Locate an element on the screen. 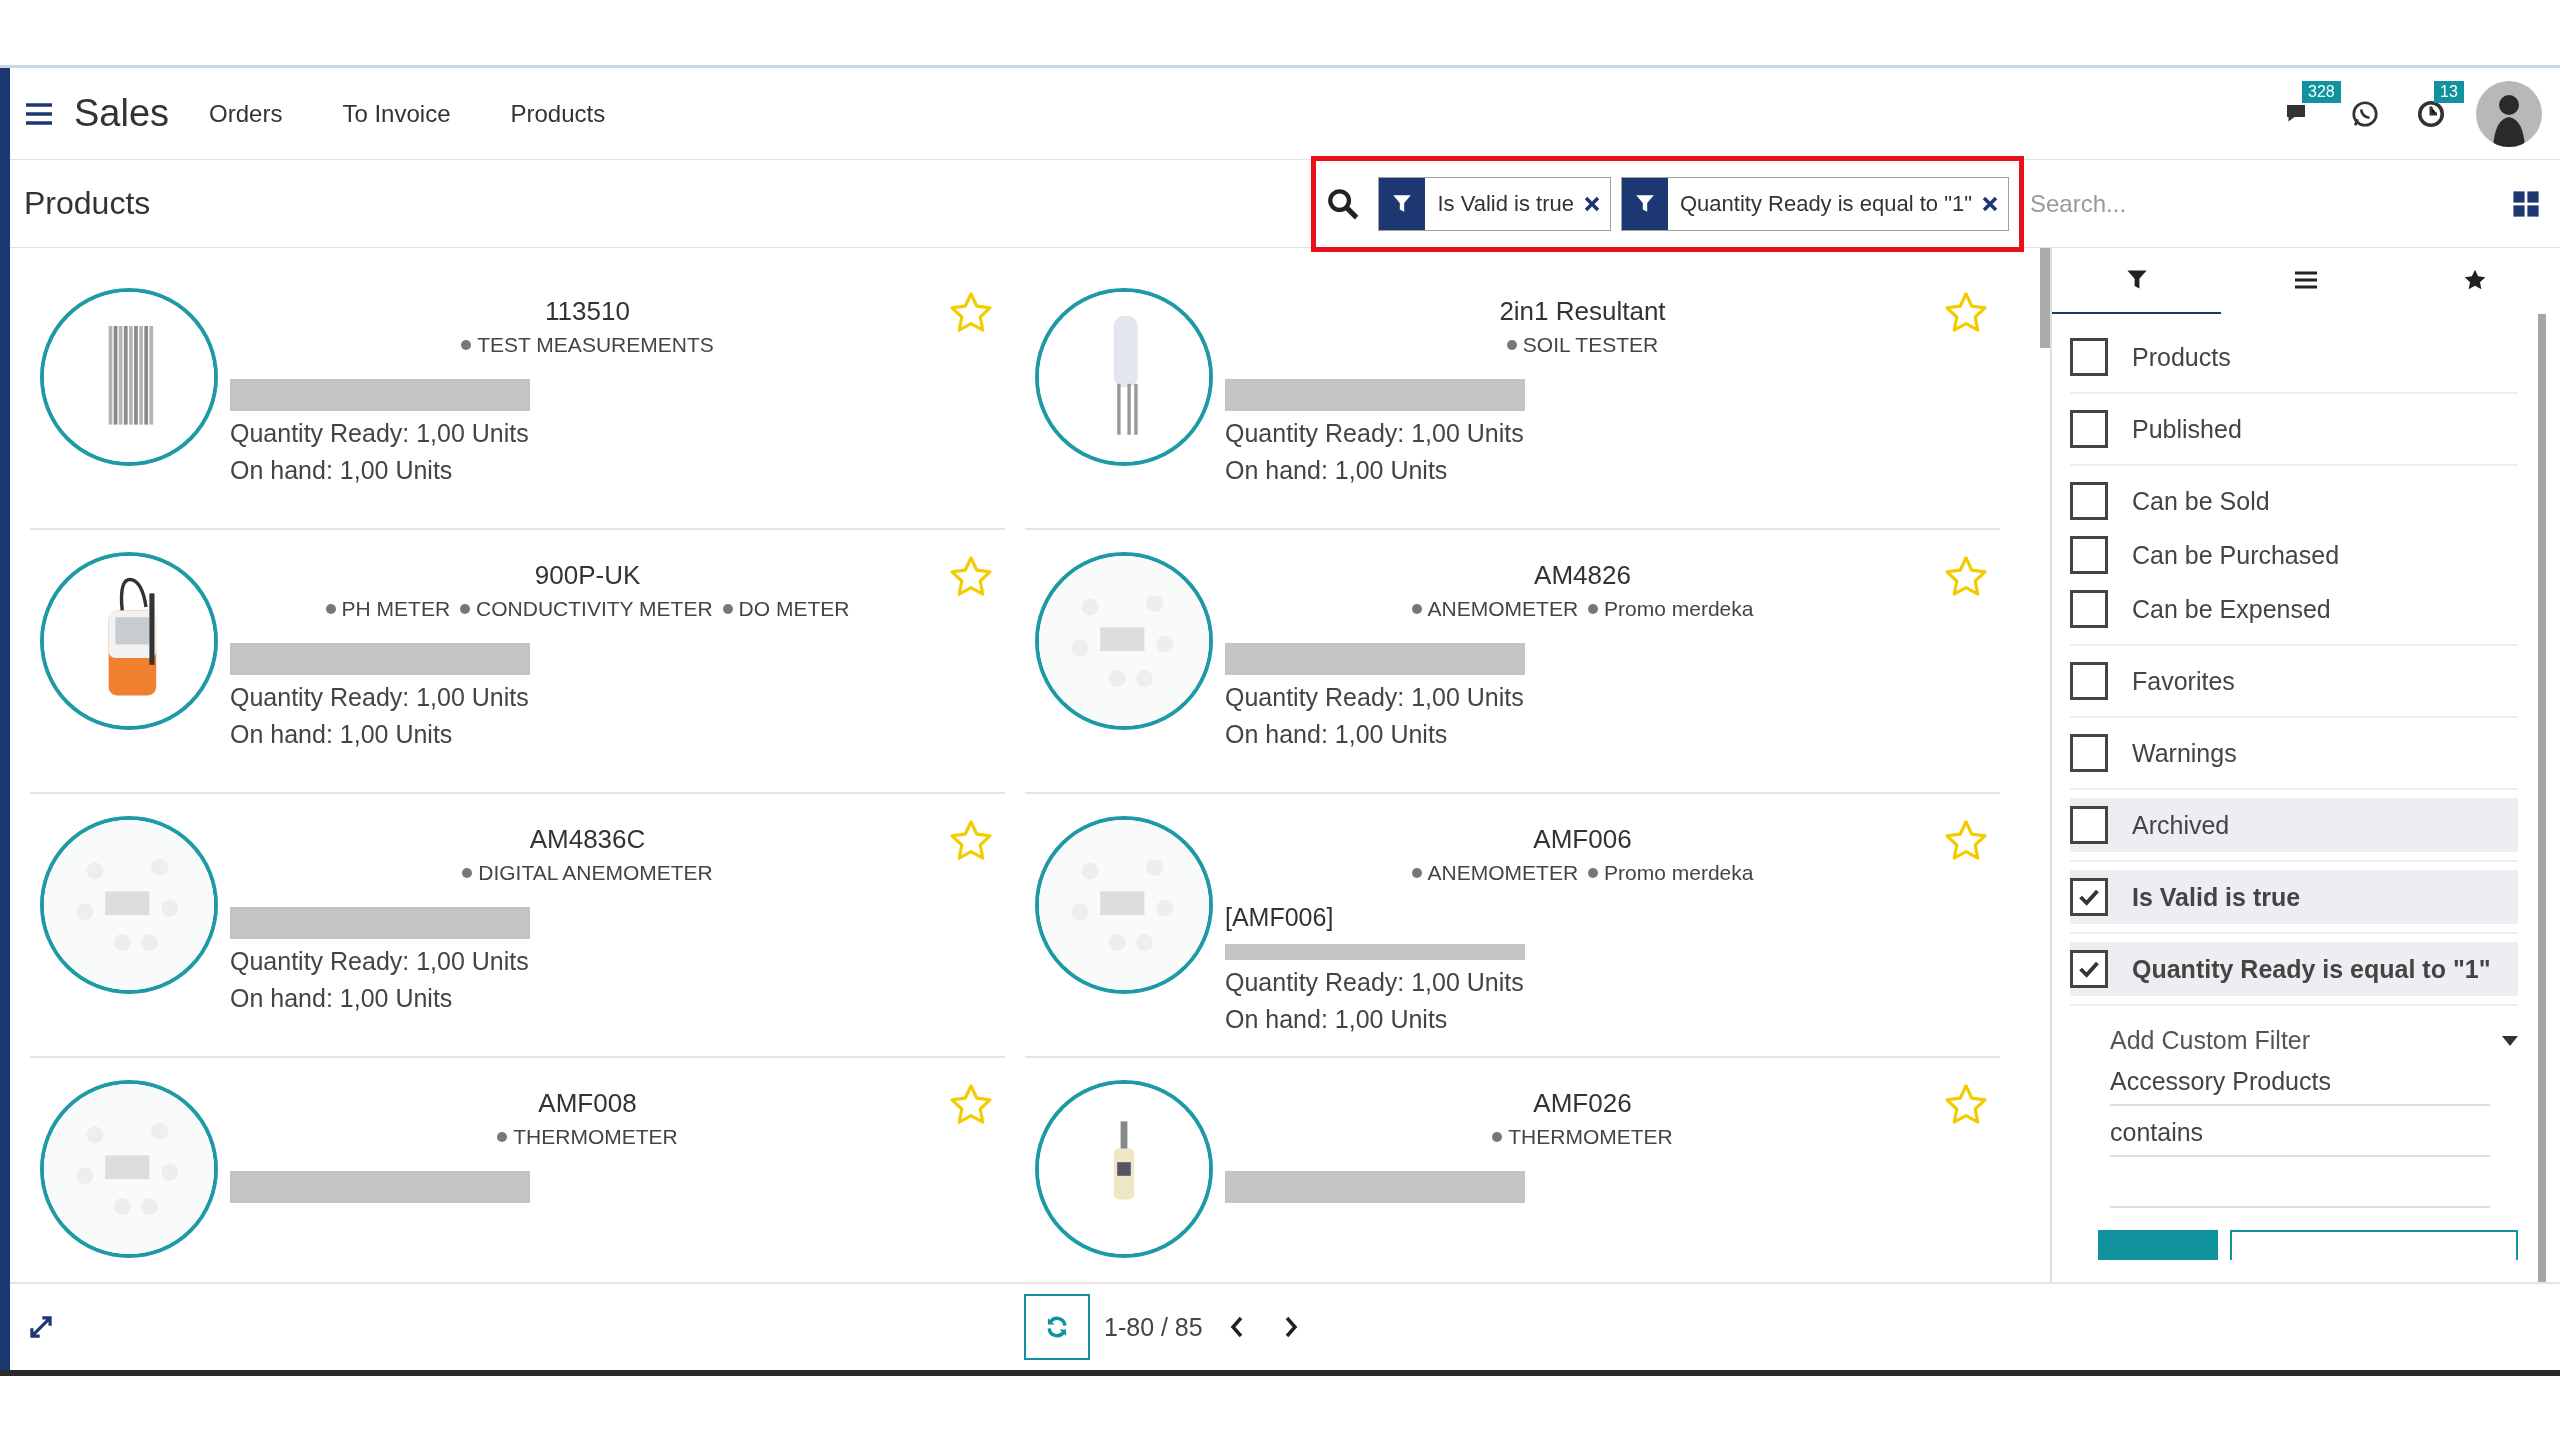 The height and width of the screenshot is (1440, 2560). notification-count: 328 is located at coordinates (2321, 91).